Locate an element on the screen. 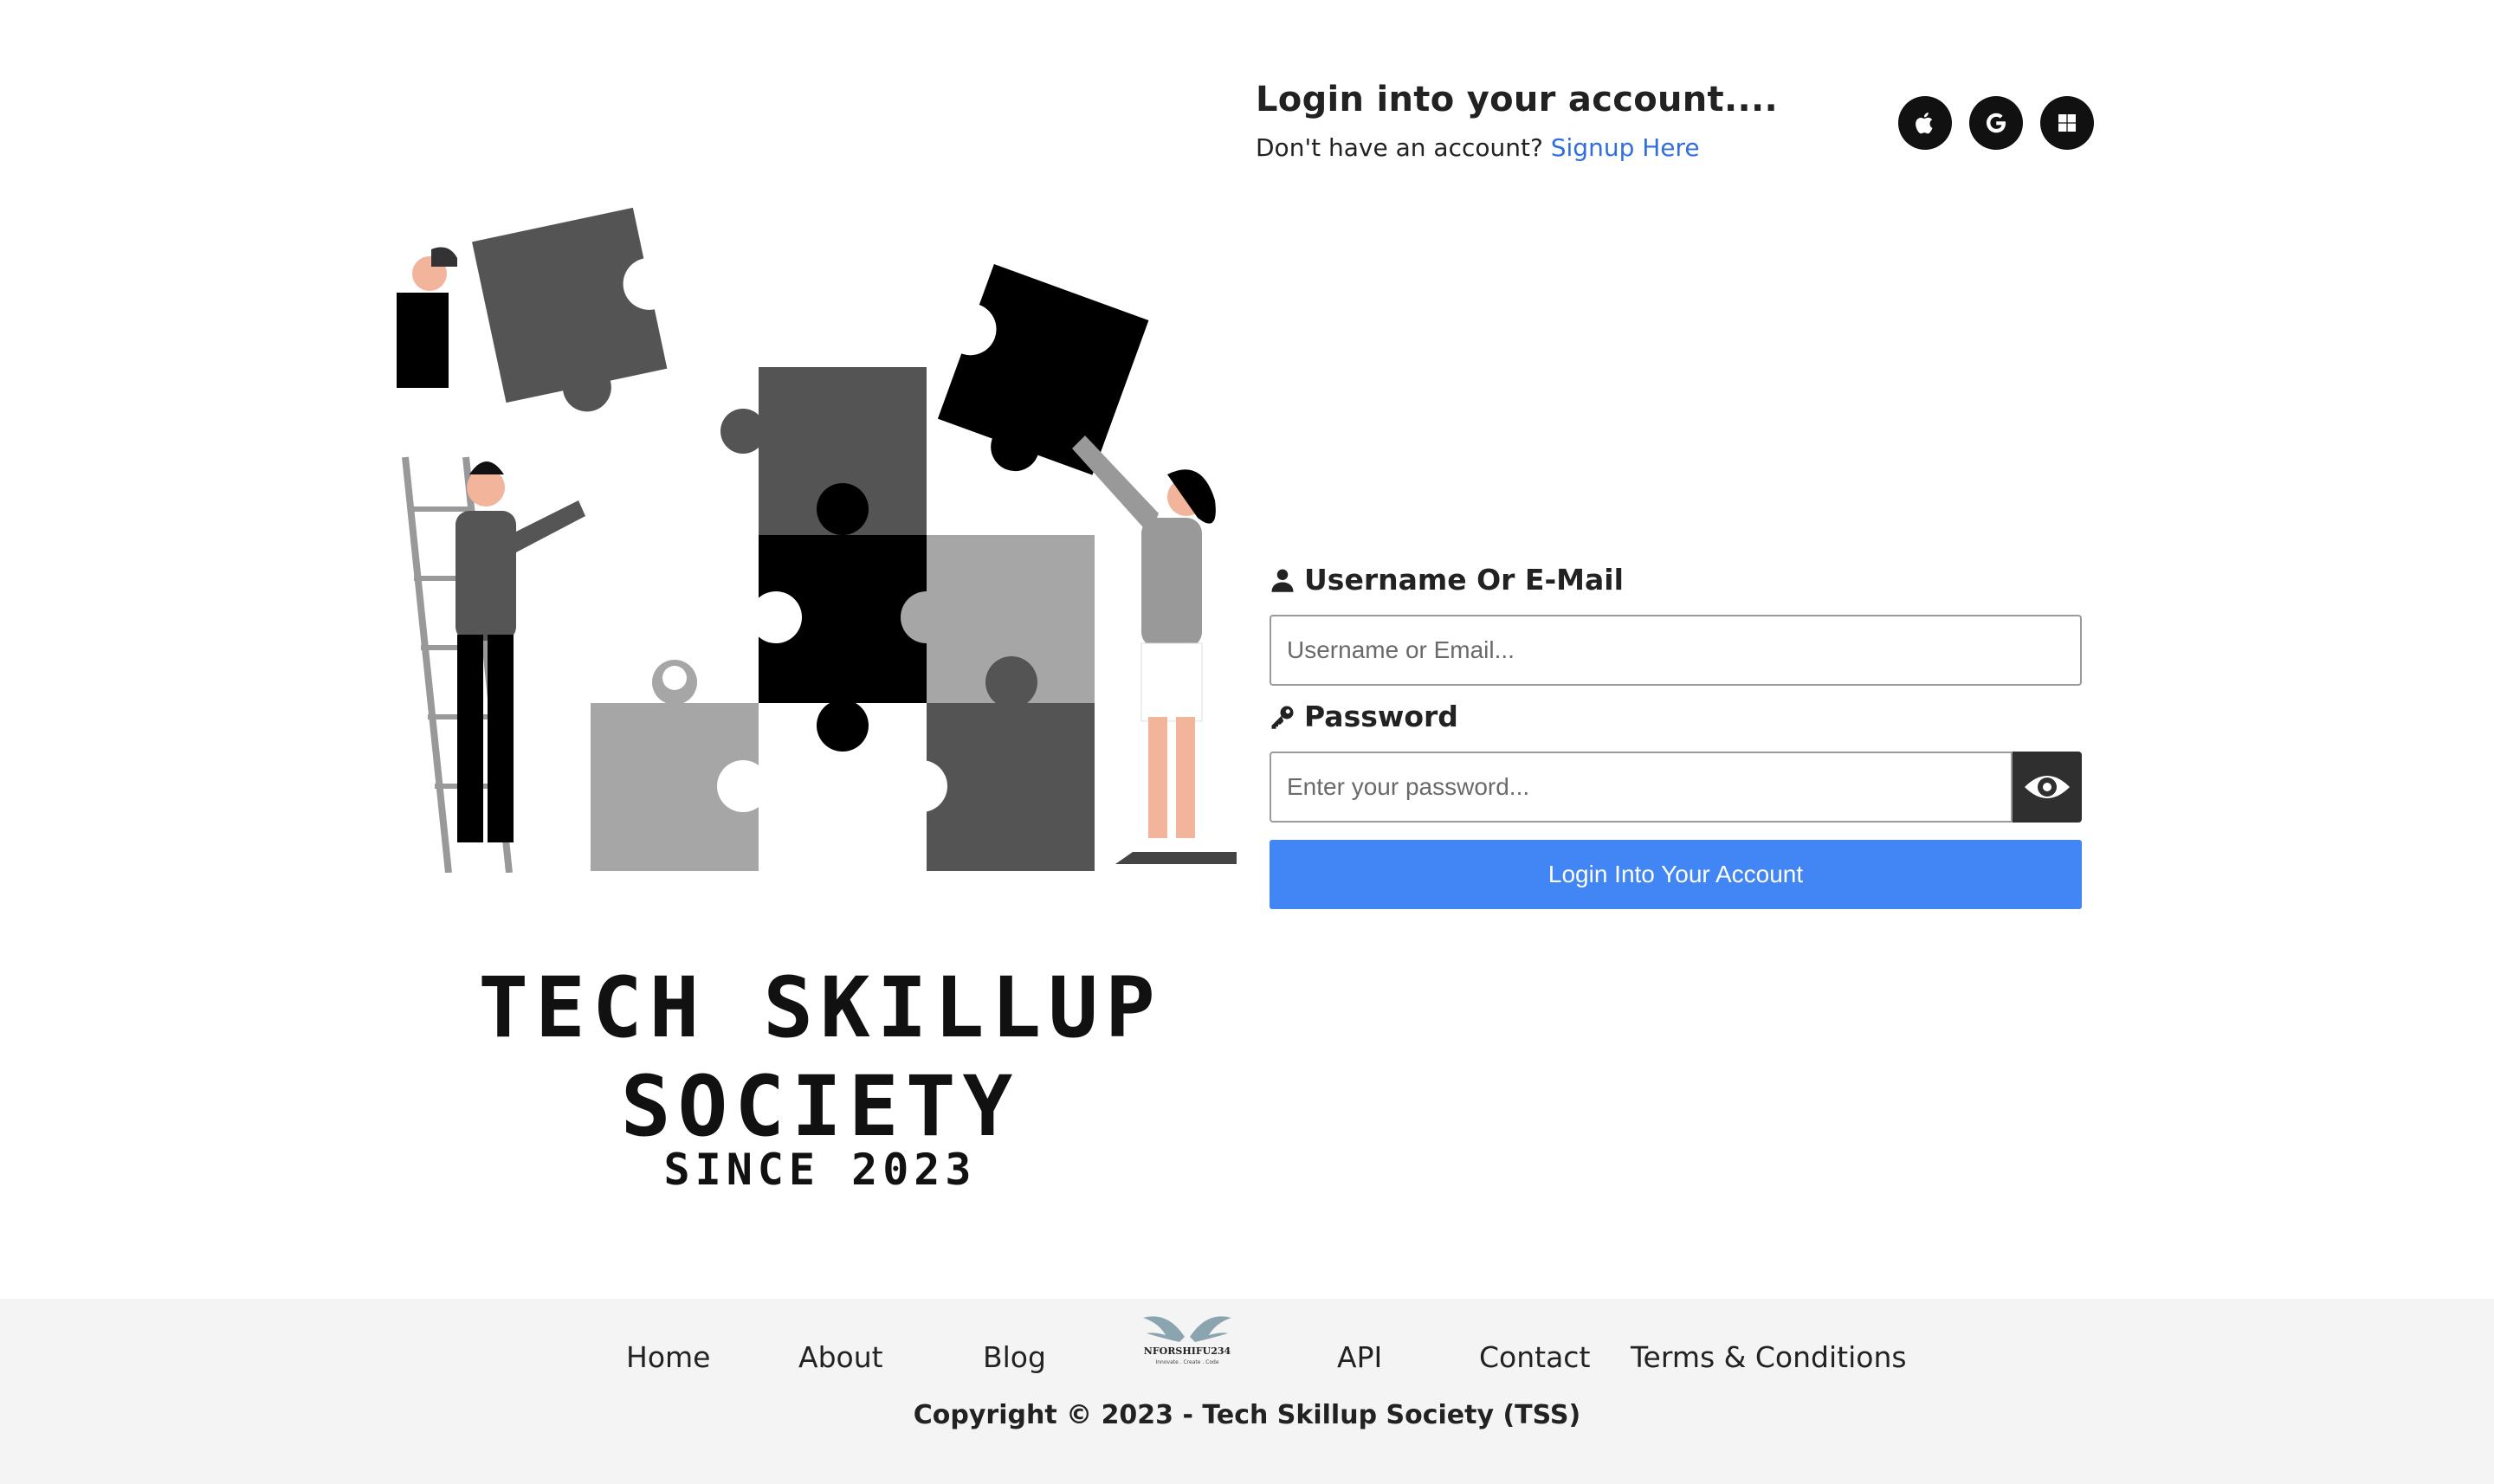 The image size is (2494, 1484). social-login-group is located at coordinates (1996, 123).